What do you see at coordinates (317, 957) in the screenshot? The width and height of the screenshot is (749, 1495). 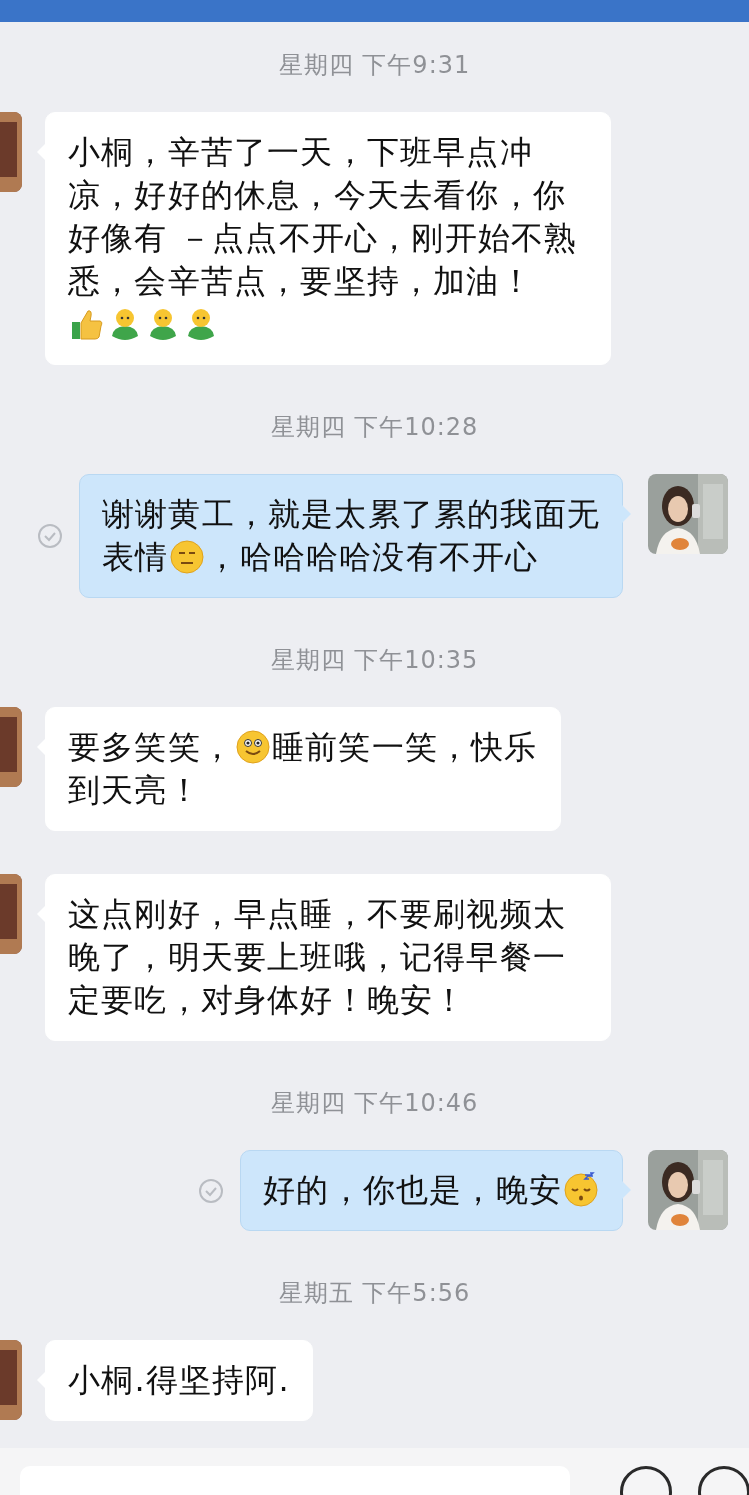 I see `message-text: 这点刚好，早点睡，不要刷视频太晚了，明天要上班哦，记得早餐一定要吃，对身体好！晚安！` at bounding box center [317, 957].